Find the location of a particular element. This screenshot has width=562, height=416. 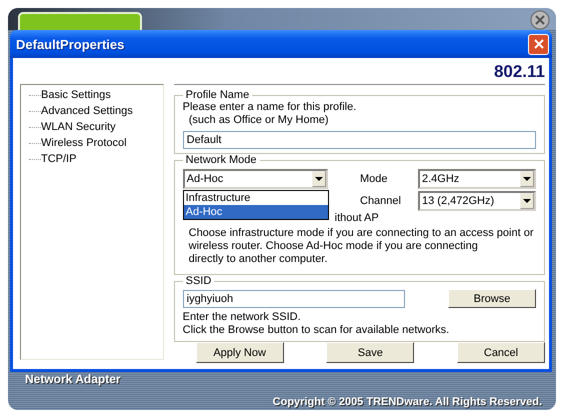

description-text: Choose infrastructure mode if you are connecting to an access point or is located at coordinates (361, 233).